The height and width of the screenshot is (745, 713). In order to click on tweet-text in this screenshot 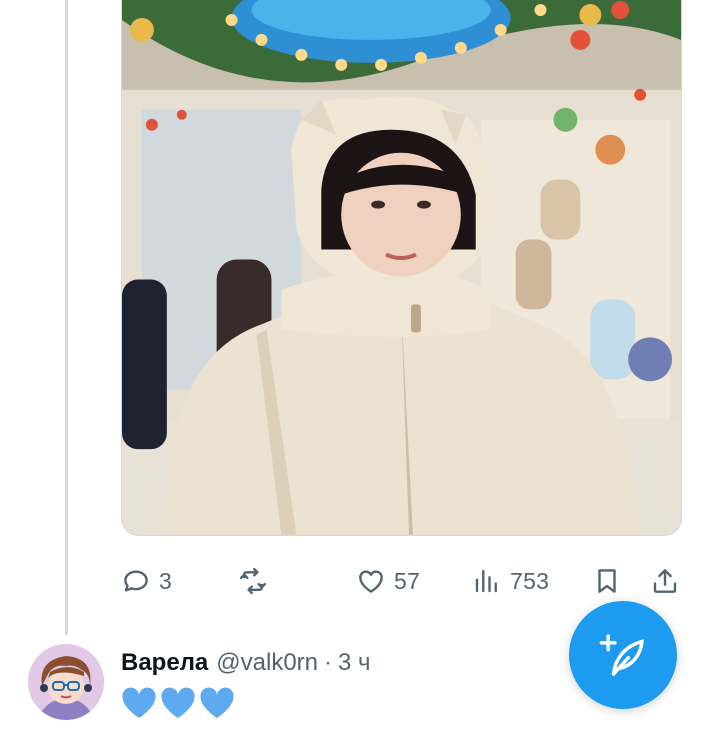, I will do `click(178, 703)`.